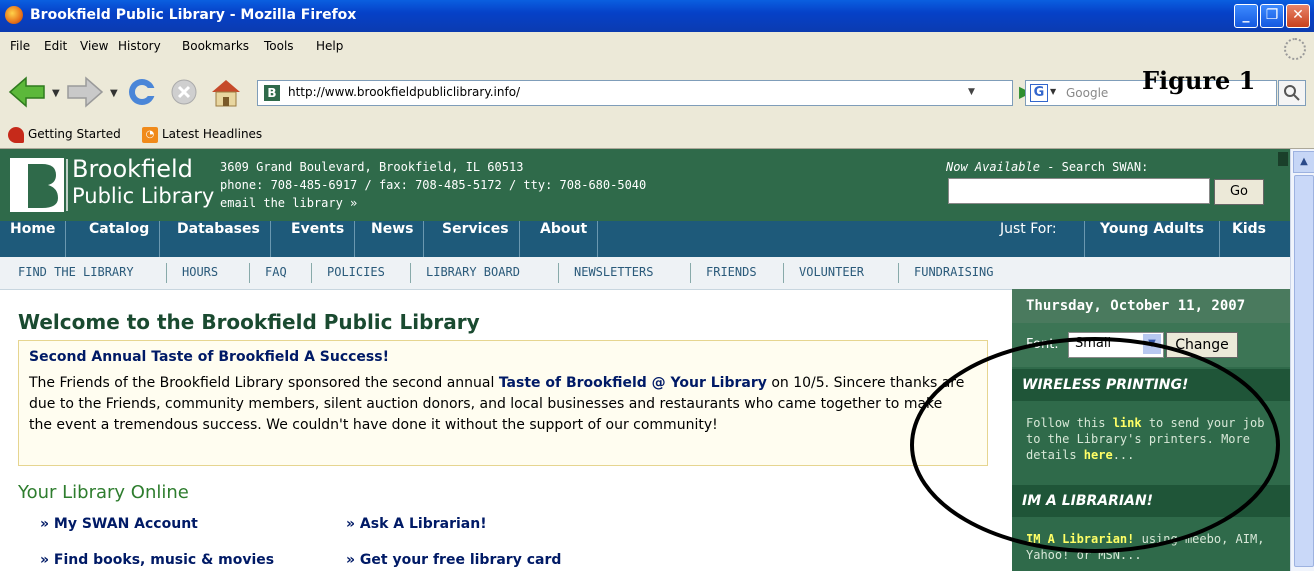 Image resolution: width=1314 pixels, height=571 pixels. Describe the element at coordinates (85, 92) in the screenshot. I see `forward-icon` at that location.